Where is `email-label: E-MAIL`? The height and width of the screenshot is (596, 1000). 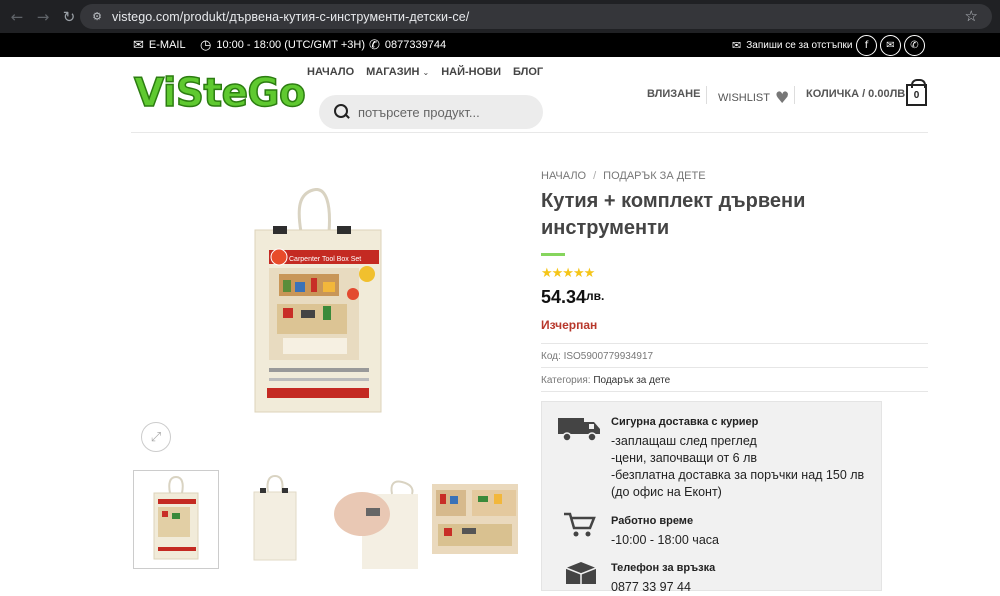
email-label: E-MAIL is located at coordinates (167, 45).